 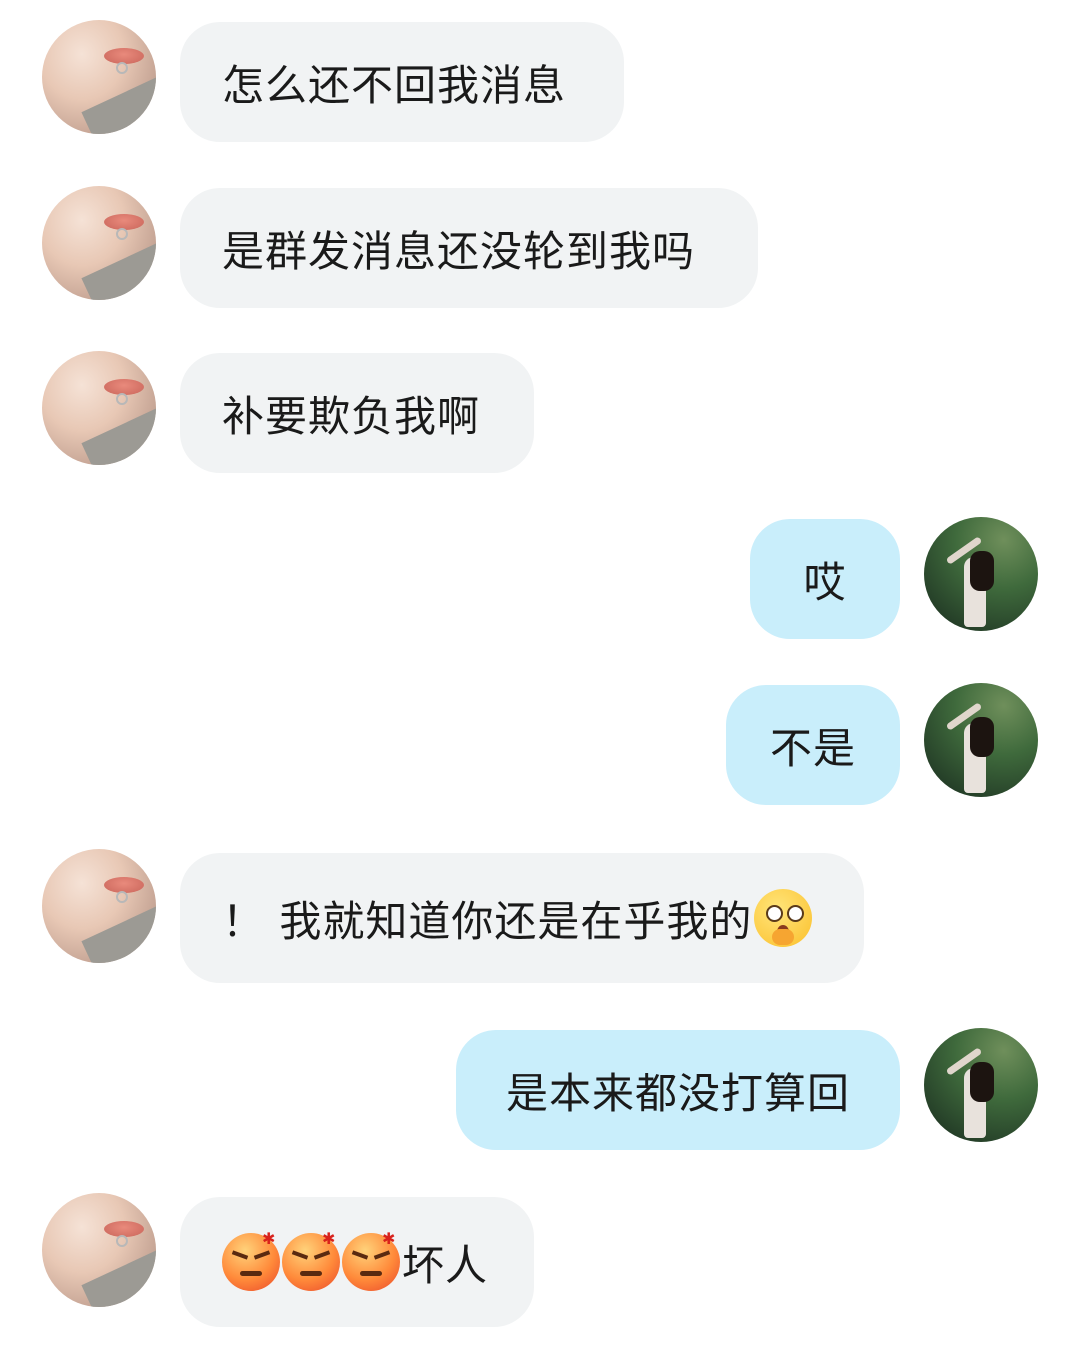 I want to click on shocked-face-emoji, so click(x=783, y=918).